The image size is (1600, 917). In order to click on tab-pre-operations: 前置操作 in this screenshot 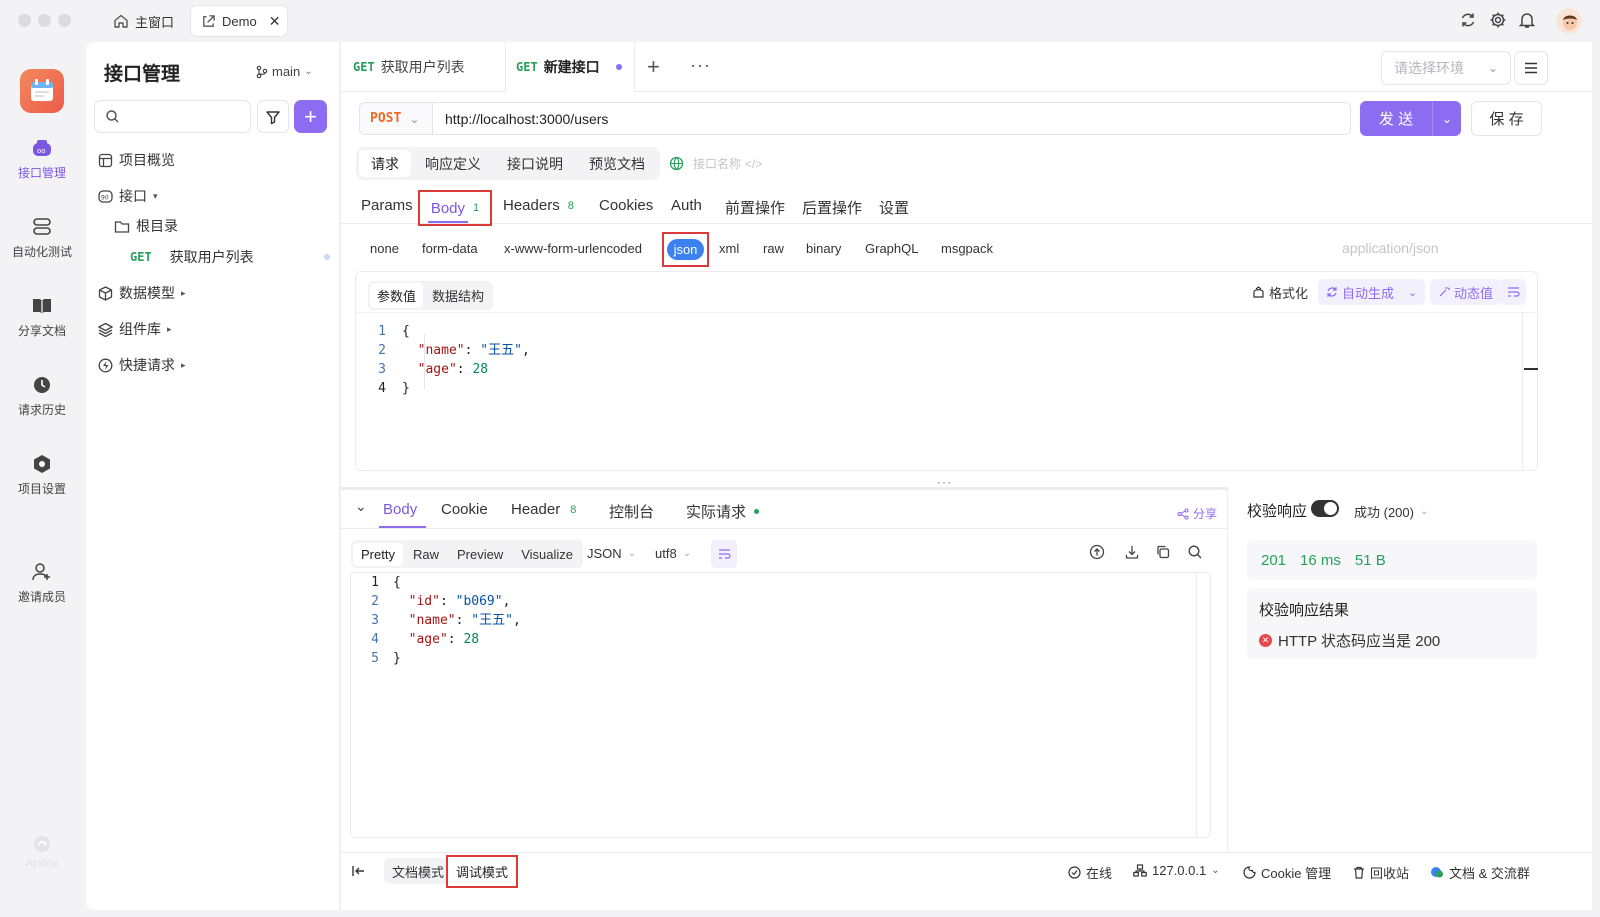, I will do `click(755, 207)`.